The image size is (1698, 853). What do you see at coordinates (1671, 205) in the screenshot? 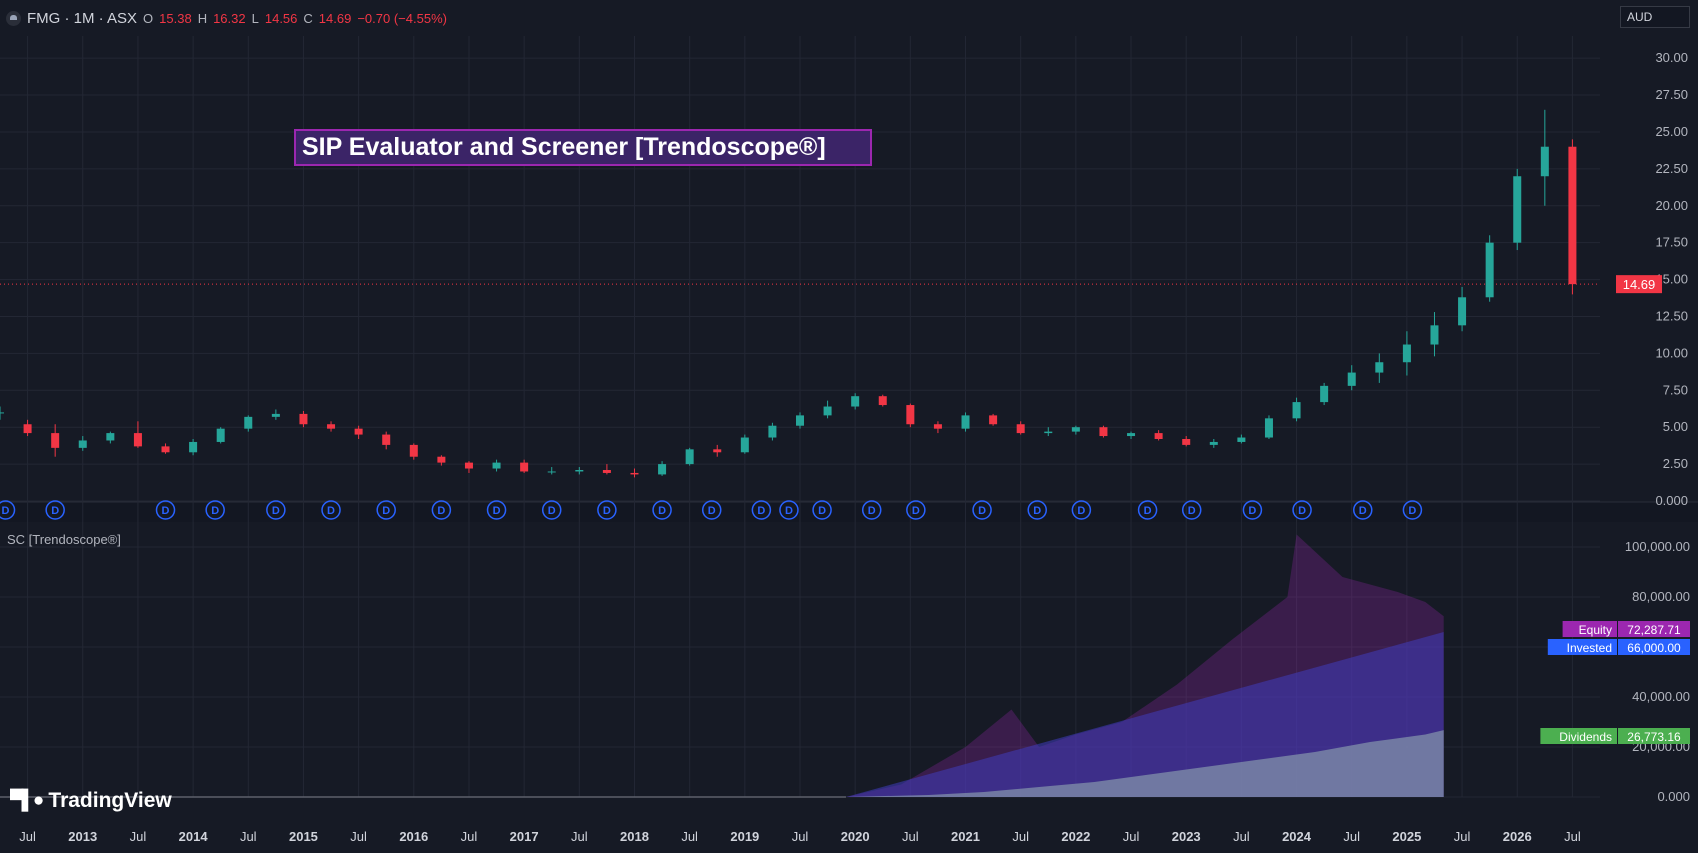
I see `price-tick-label: 20.00` at bounding box center [1671, 205].